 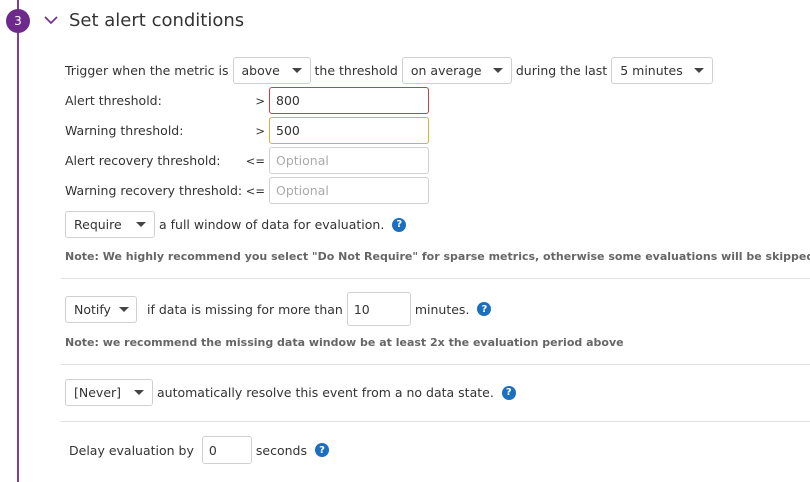 What do you see at coordinates (356, 70) in the screenshot?
I see `trigger-mid-text: the threshold` at bounding box center [356, 70].